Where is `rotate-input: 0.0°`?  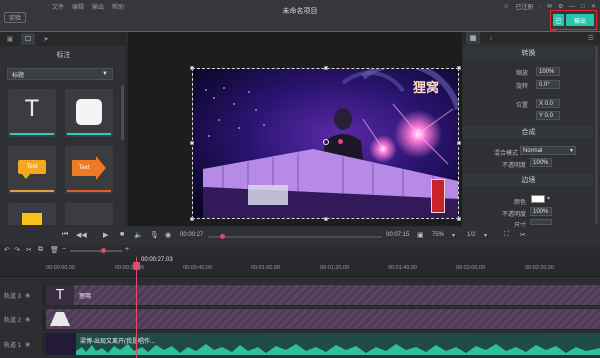 rotate-input: 0.0° is located at coordinates (548, 84).